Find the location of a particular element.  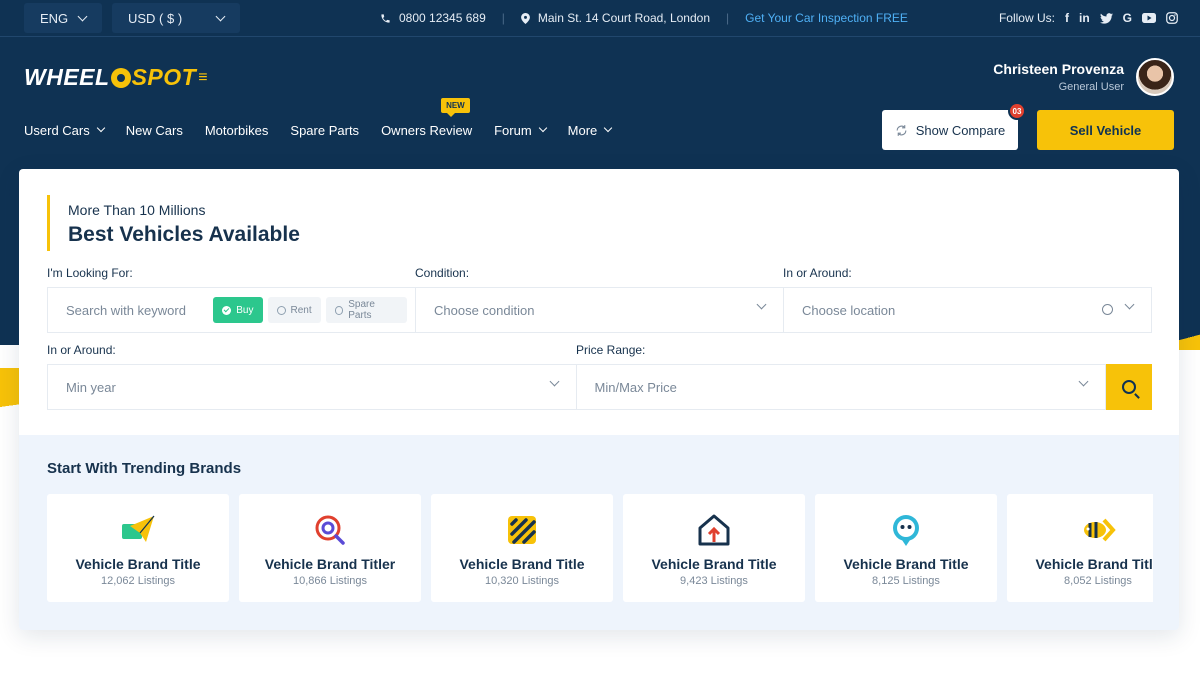

mode-spare-parts-button: Spare Parts is located at coordinates (366, 310).